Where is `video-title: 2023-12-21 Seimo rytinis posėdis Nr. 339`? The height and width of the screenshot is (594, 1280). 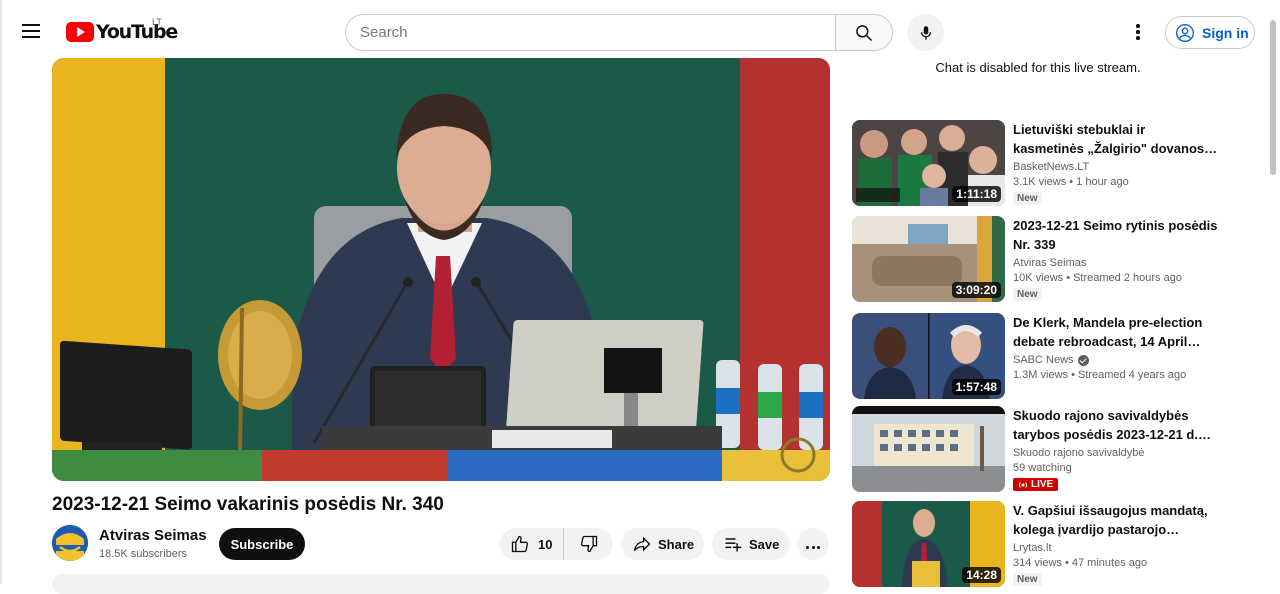 video-title: 2023-12-21 Seimo rytinis posėdis Nr. 339 is located at coordinates (1115, 235).